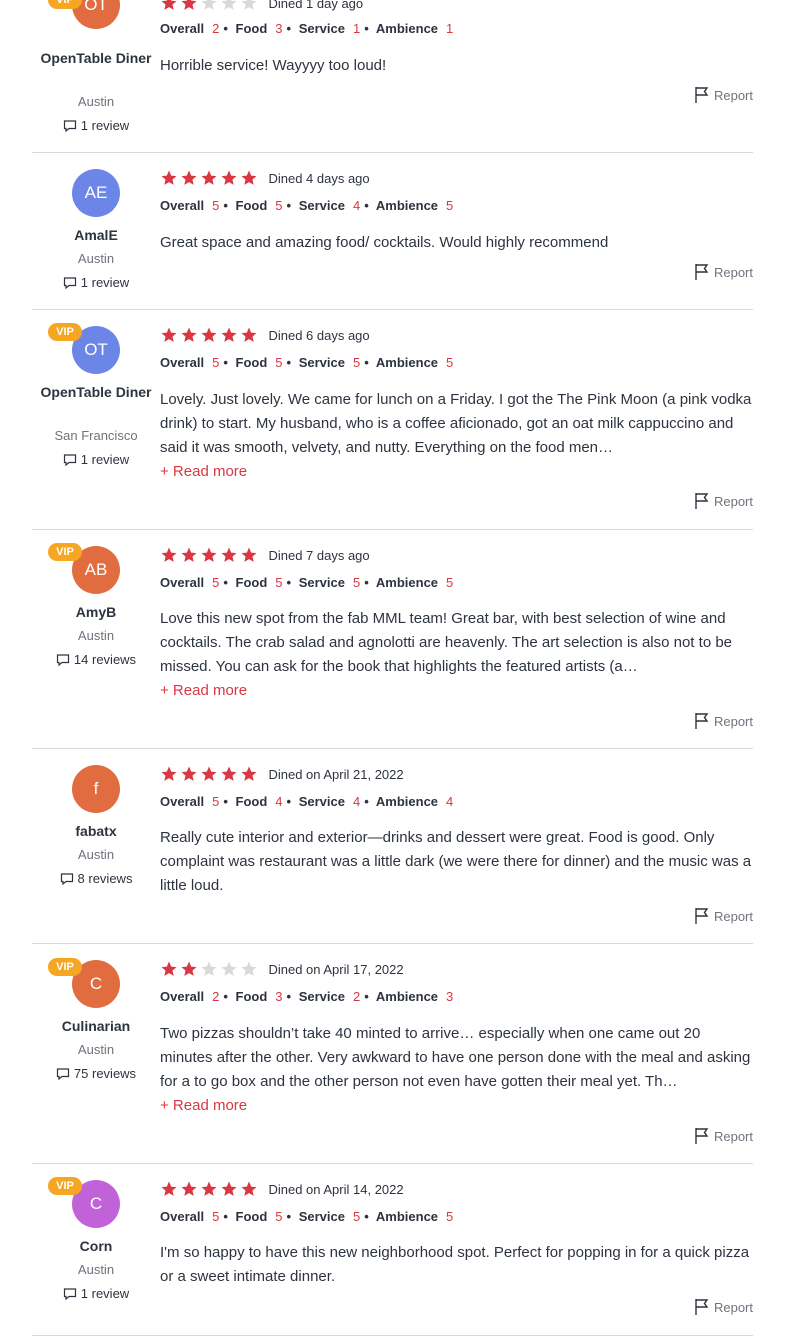 The height and width of the screenshot is (1338, 785). I want to click on service-rating: 2, so click(356, 996).